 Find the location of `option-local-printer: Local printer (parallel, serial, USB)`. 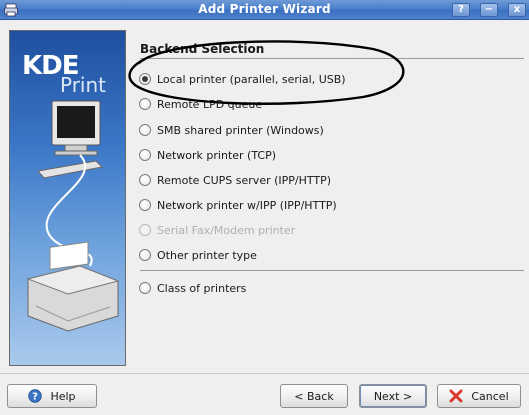

option-local-printer: Local printer (parallel, serial, USB) is located at coordinates (242, 79).